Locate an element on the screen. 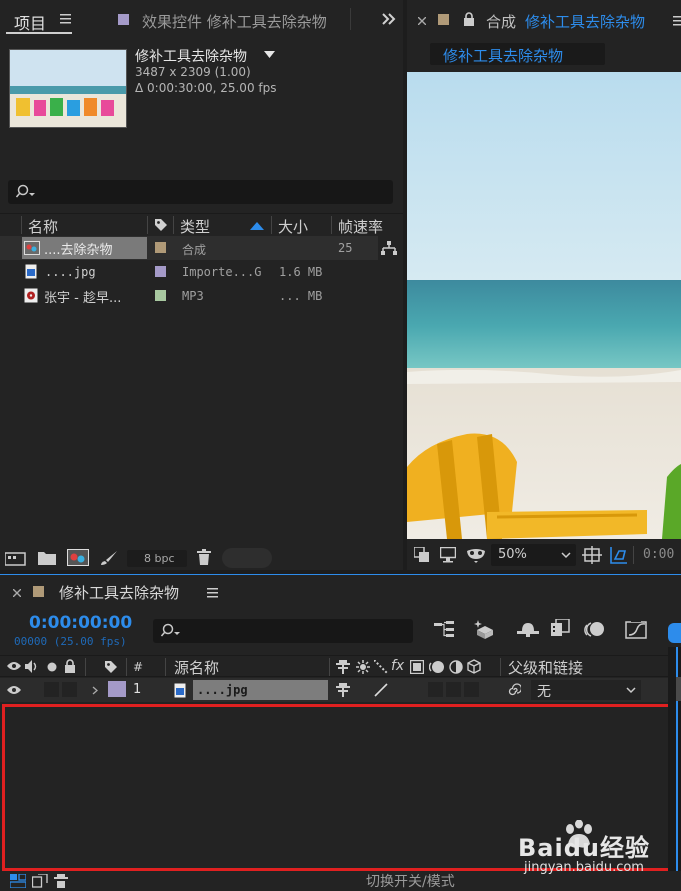 The width and height of the screenshot is (681, 891). current-timecode: 0:00:00:00 is located at coordinates (80, 623).